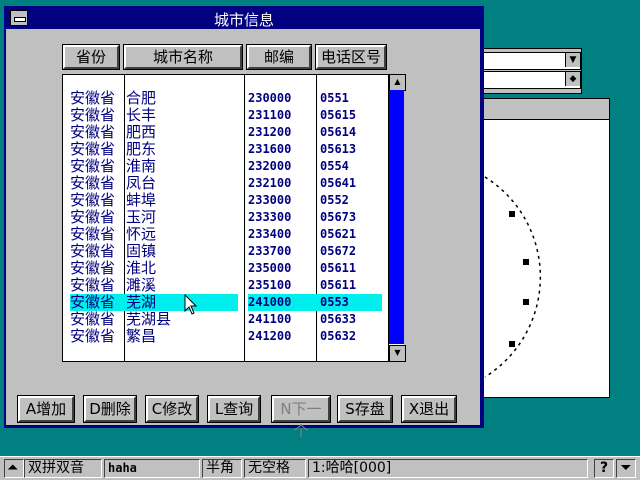 The image size is (640, 480). What do you see at coordinates (301, 417) in the screenshot?
I see `next-button: N下一个` at bounding box center [301, 417].